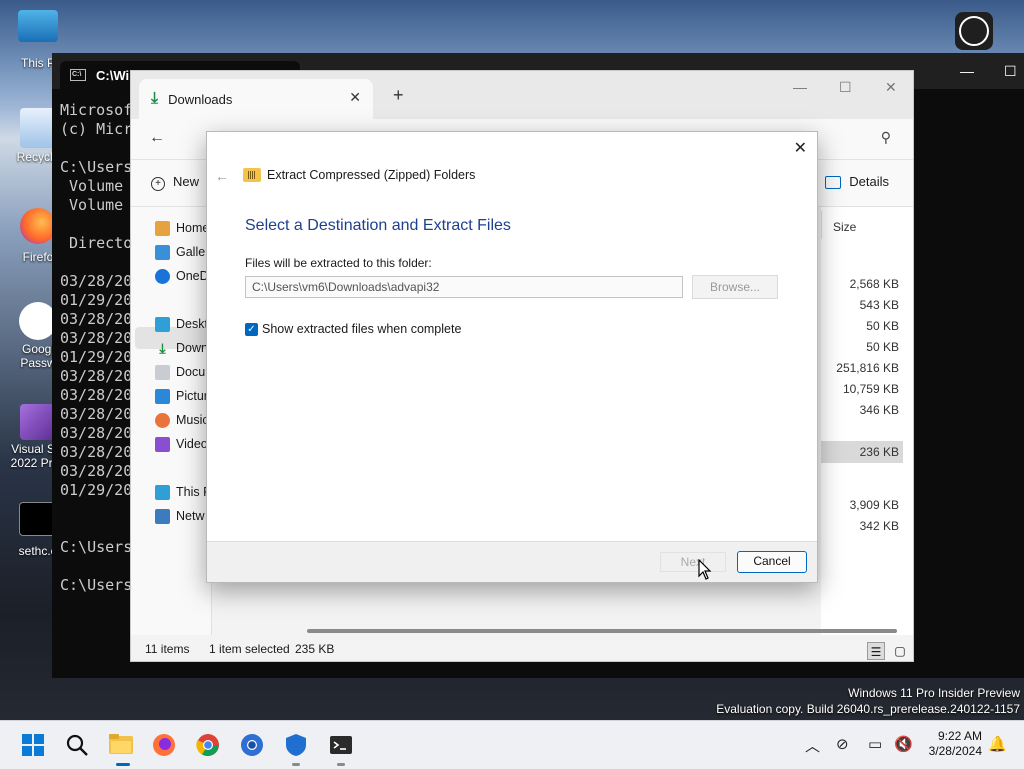  What do you see at coordinates (192, 420) in the screenshot?
I see `nav-label: Music` at bounding box center [192, 420].